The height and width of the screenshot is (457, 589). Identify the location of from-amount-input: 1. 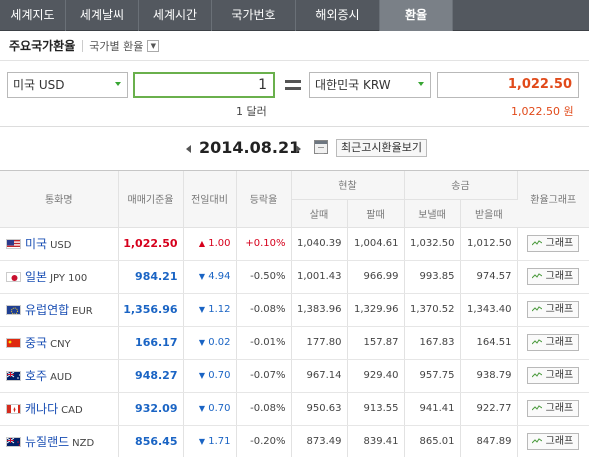
(204, 85).